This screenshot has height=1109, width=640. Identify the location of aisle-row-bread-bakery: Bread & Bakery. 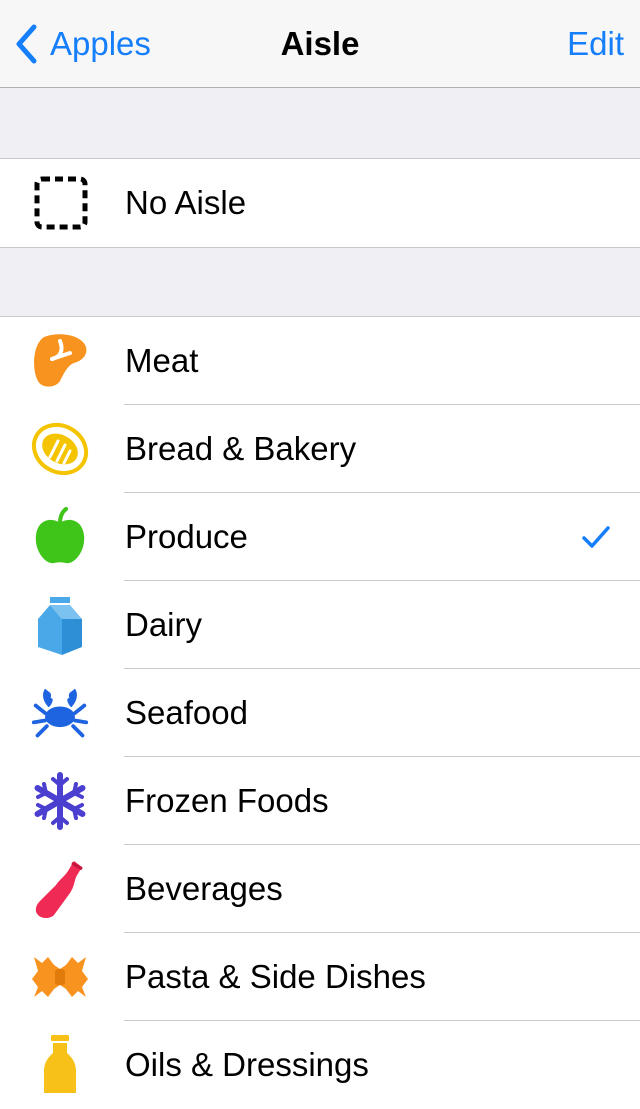
(320, 449).